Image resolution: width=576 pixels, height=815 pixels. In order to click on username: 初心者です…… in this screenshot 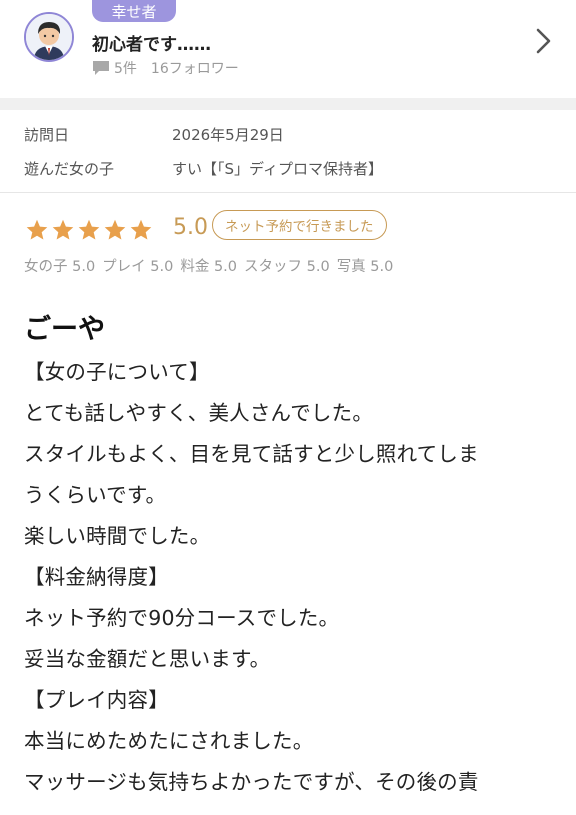, I will do `click(151, 42)`.